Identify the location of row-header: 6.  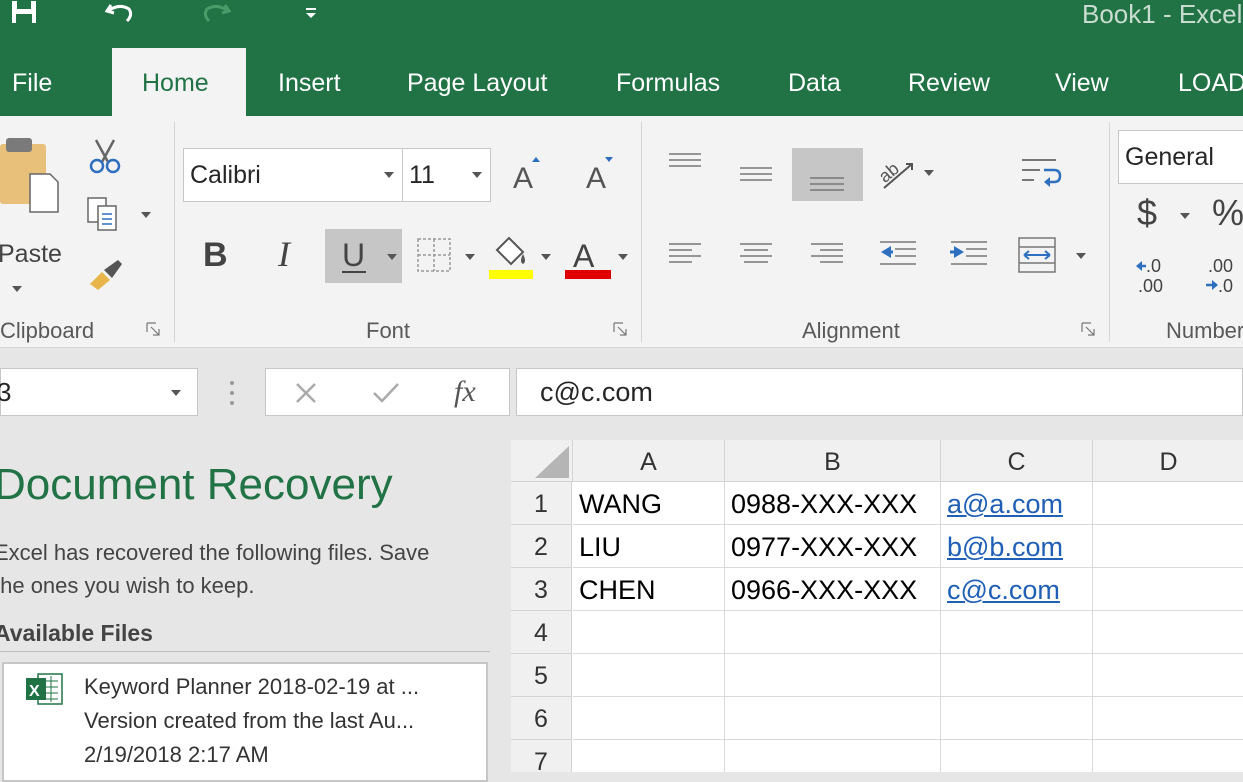
(541, 718).